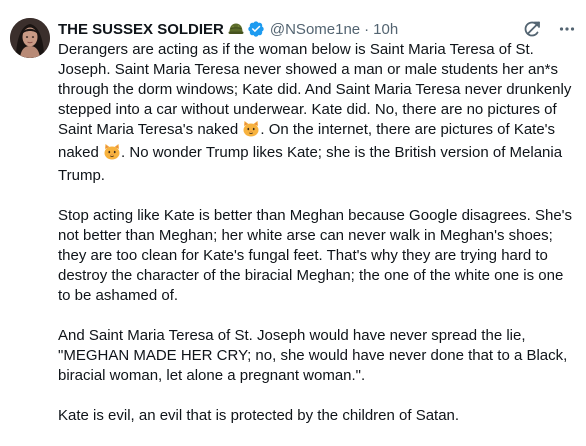 This screenshot has height=446, width=586. I want to click on avatar, so click(30, 38).